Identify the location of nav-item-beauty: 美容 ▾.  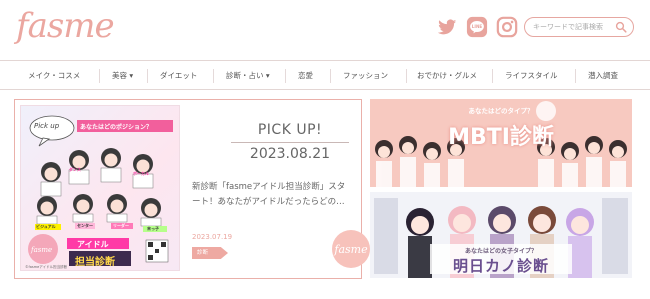
(122, 76).